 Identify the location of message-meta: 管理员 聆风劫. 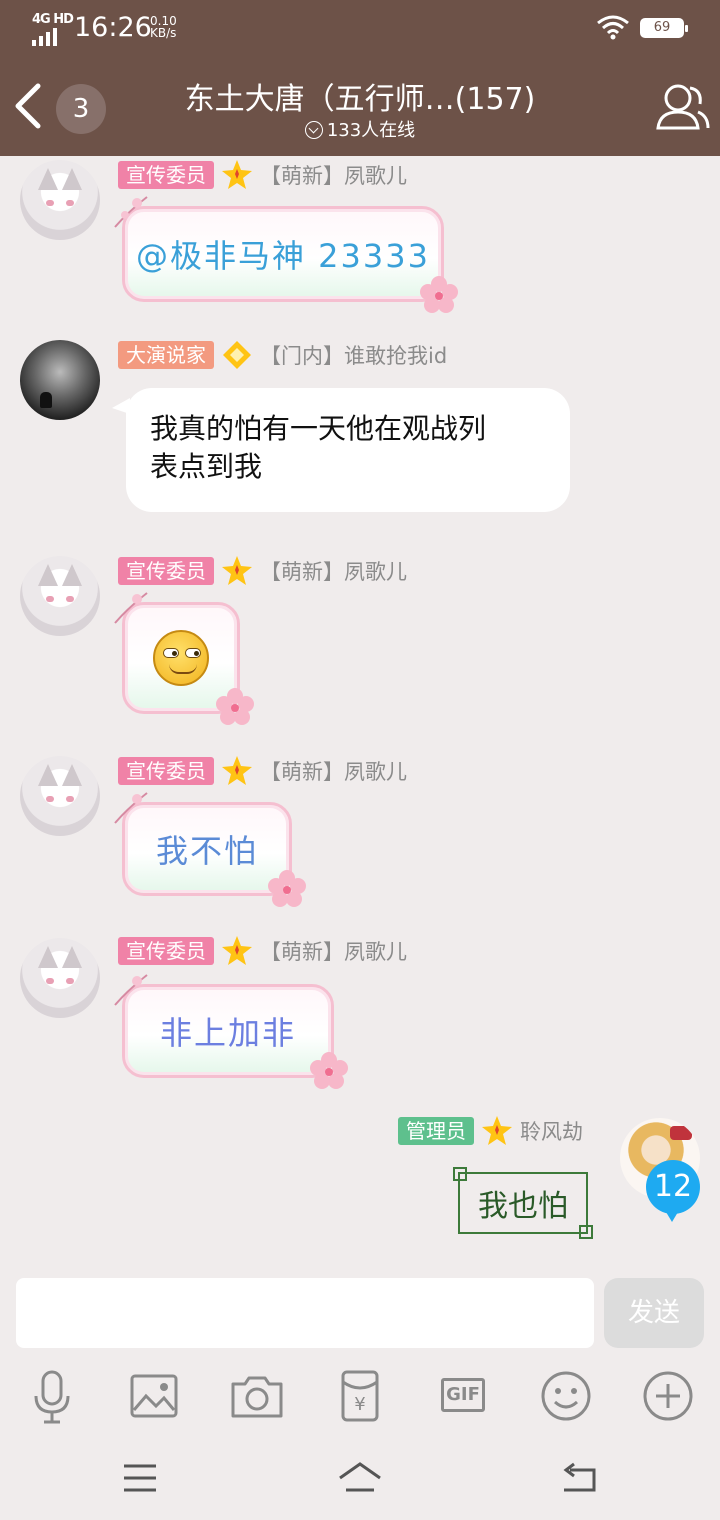
(490, 1131).